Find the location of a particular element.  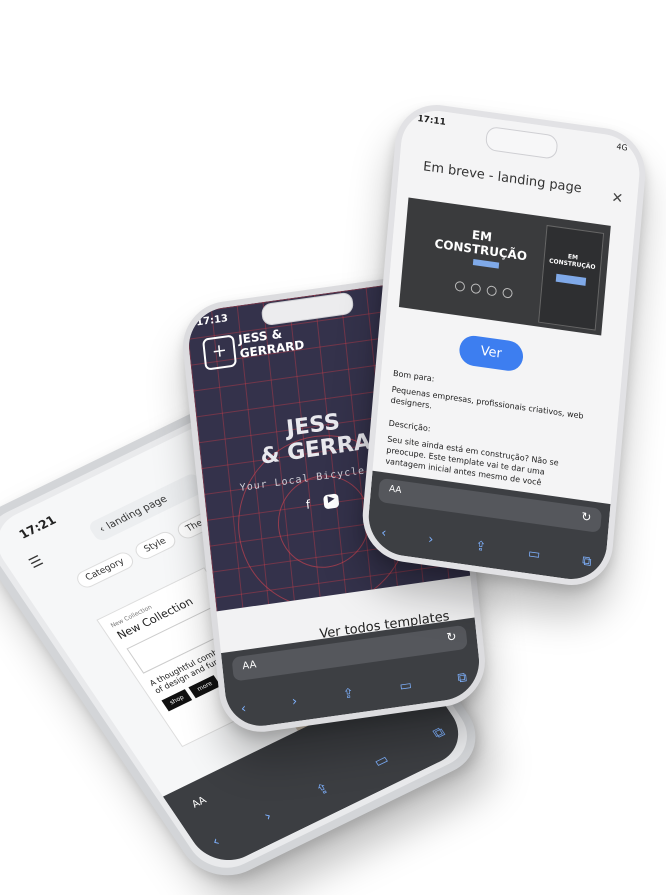

view-button: Ver is located at coordinates (491, 353).